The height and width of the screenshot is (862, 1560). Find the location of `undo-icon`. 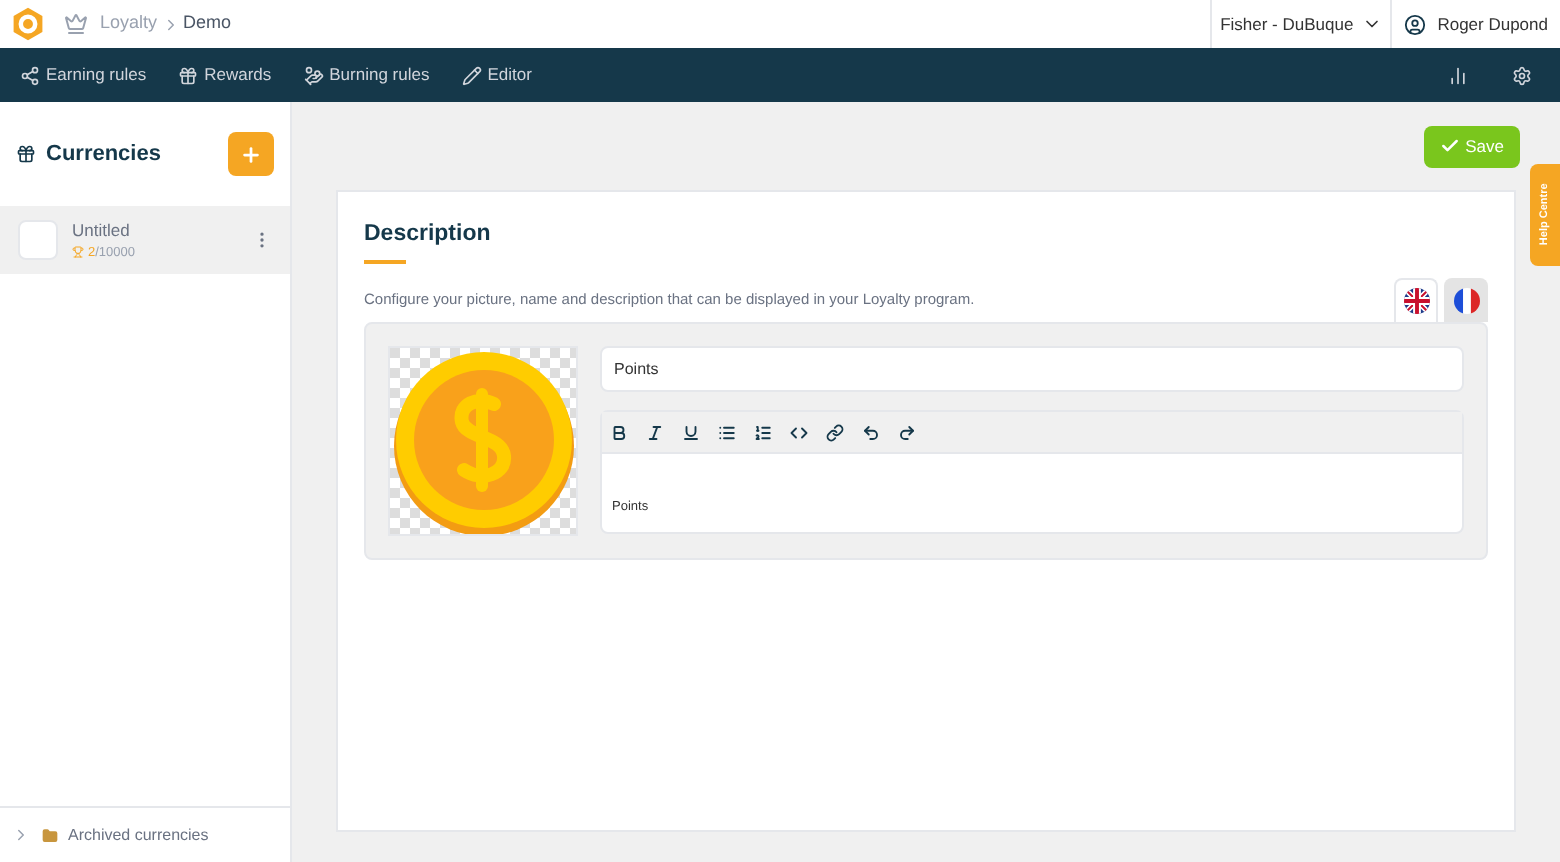

undo-icon is located at coordinates (871, 432).